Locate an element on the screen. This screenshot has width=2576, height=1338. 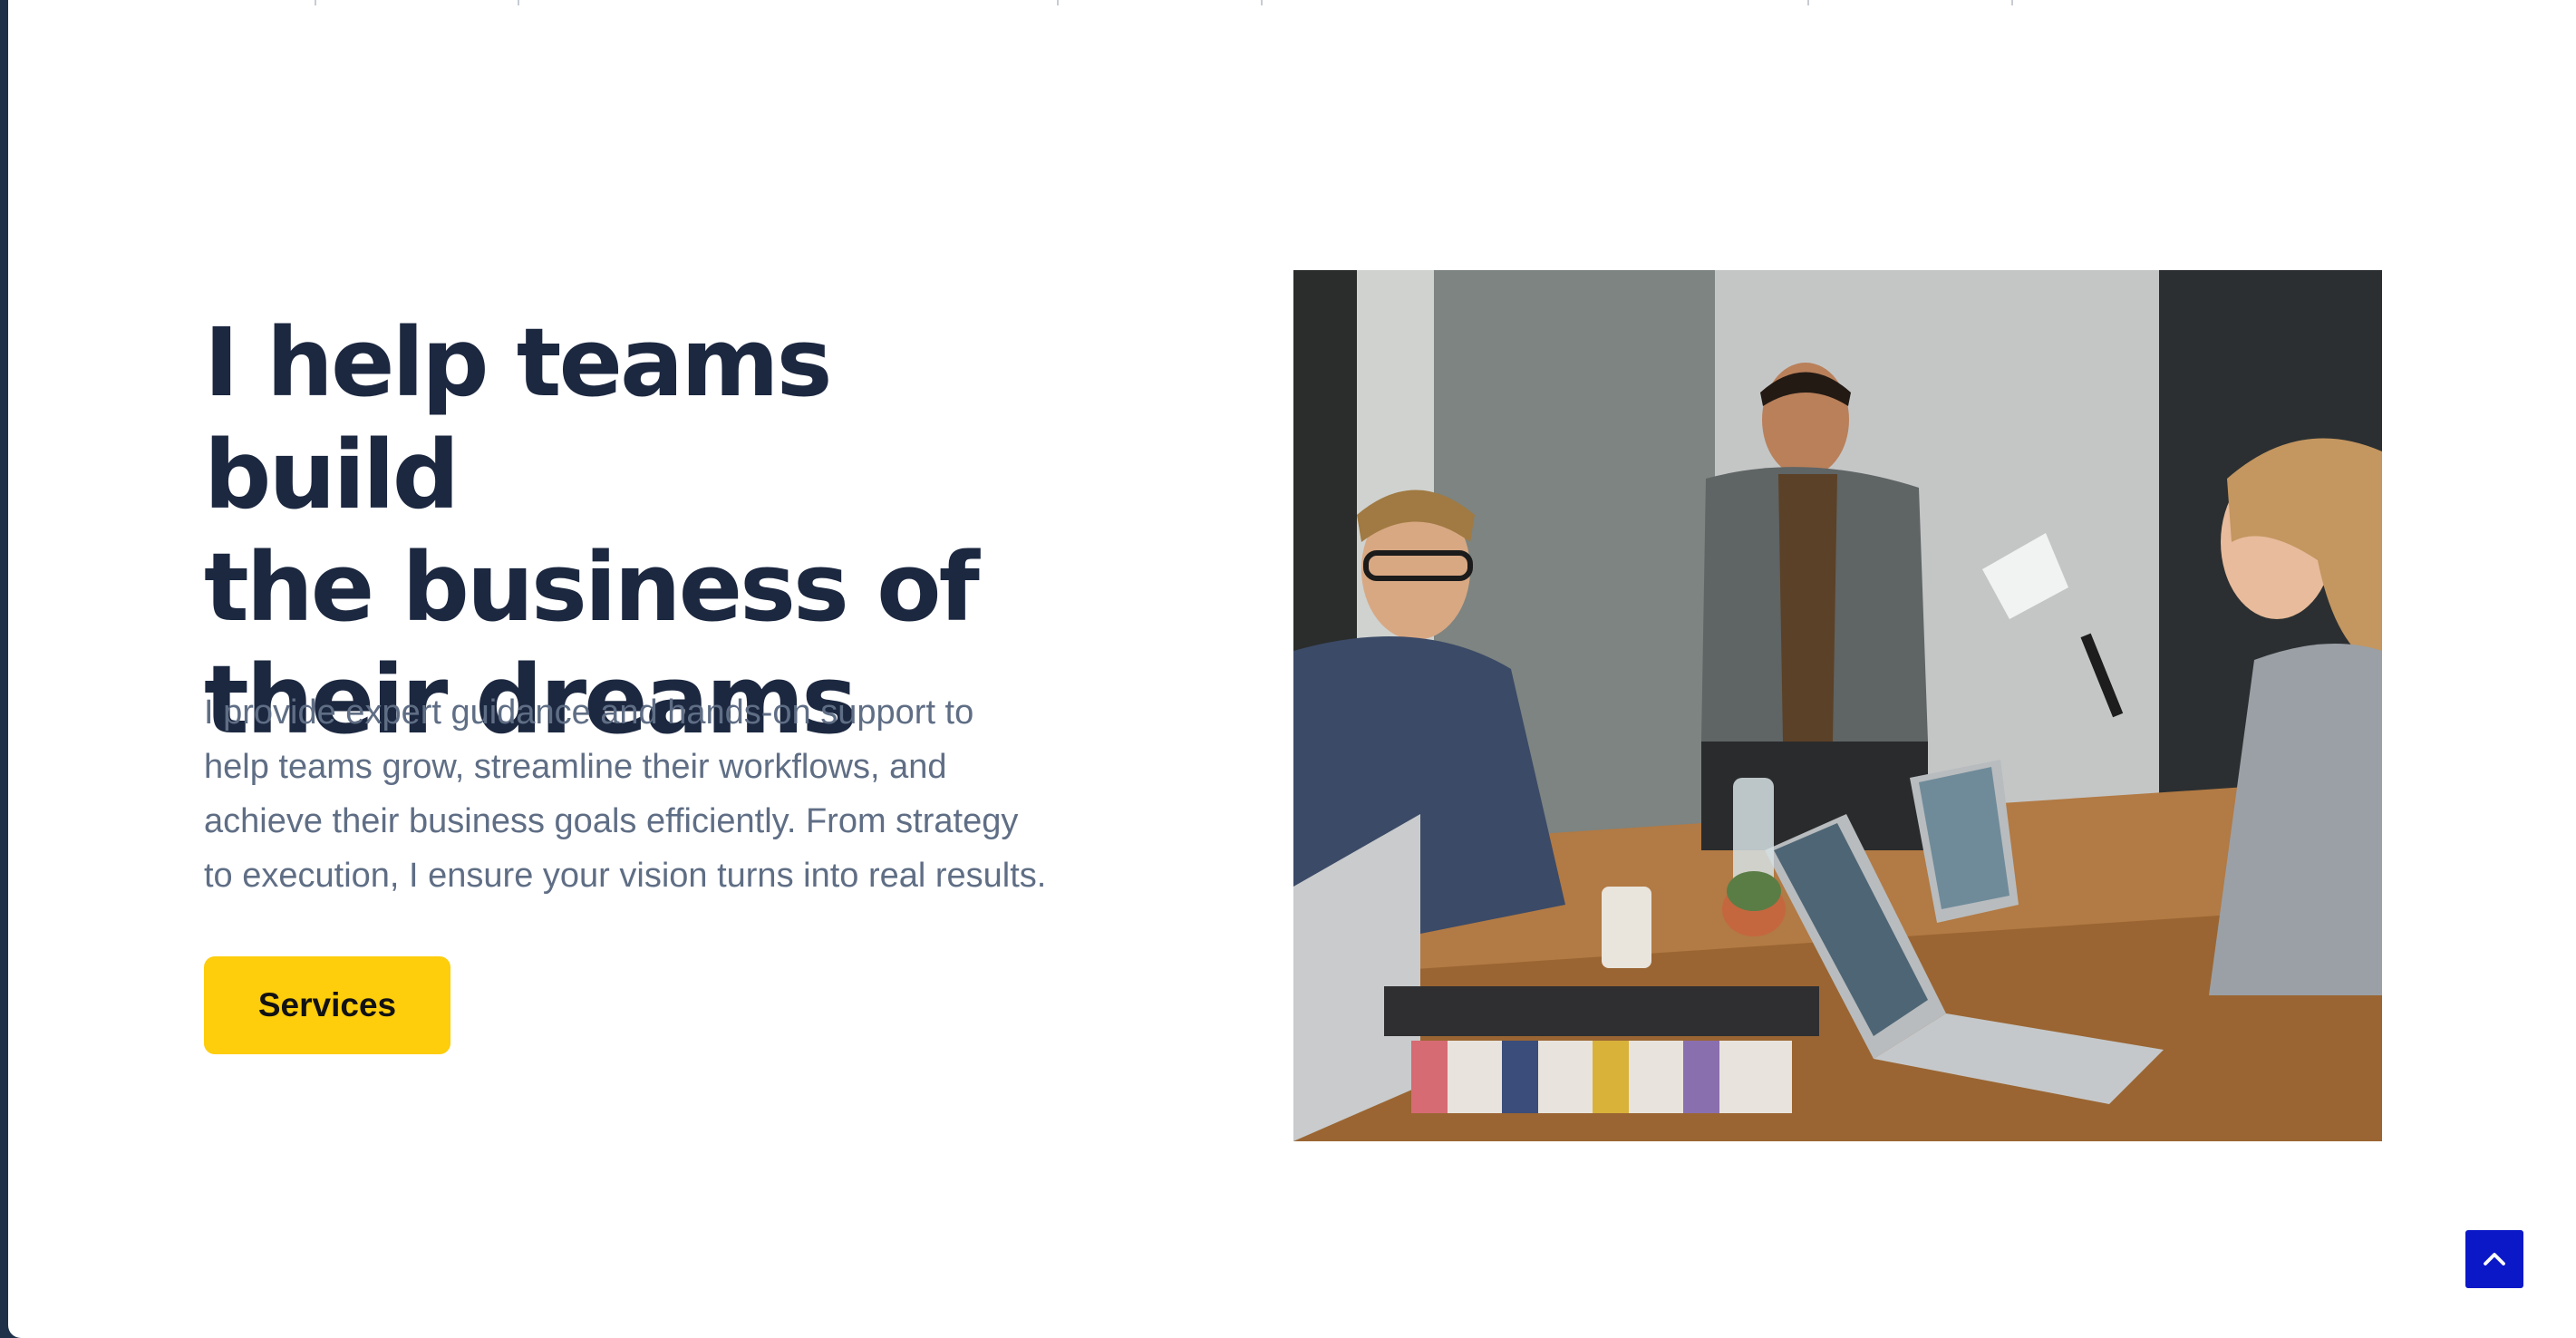
services-button: Services is located at coordinates (327, 1005).